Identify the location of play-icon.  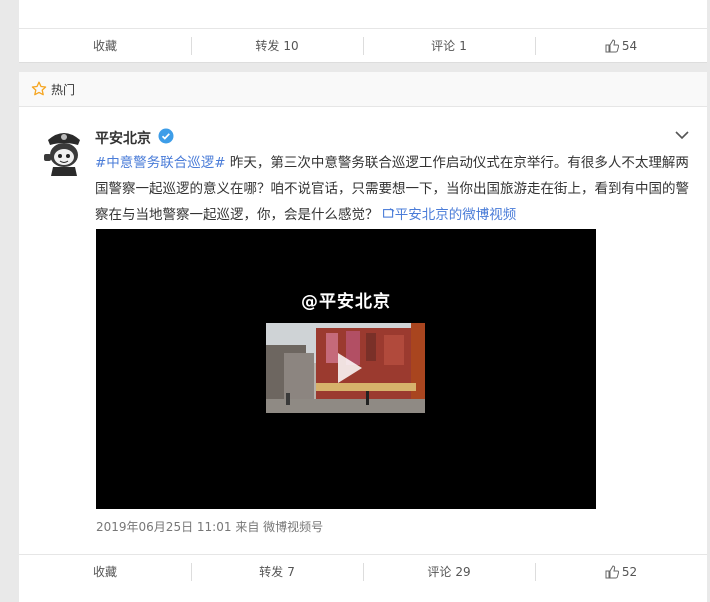
(350, 368).